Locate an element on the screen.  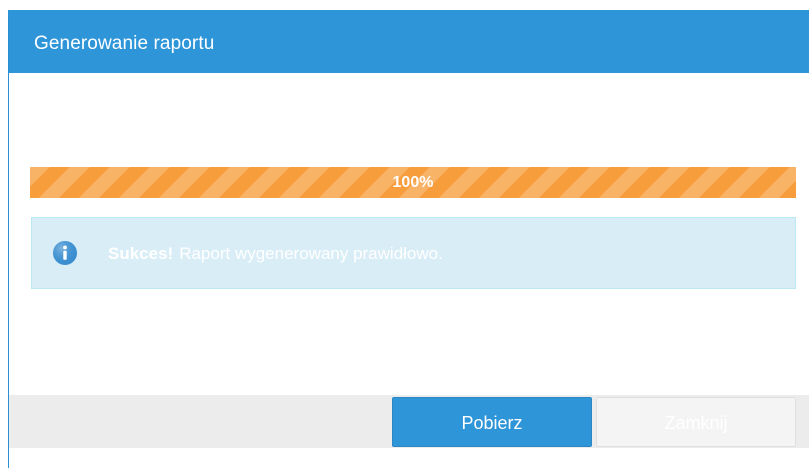
alert-message: Raport wygenerowany prawidłowo. is located at coordinates (311, 253).